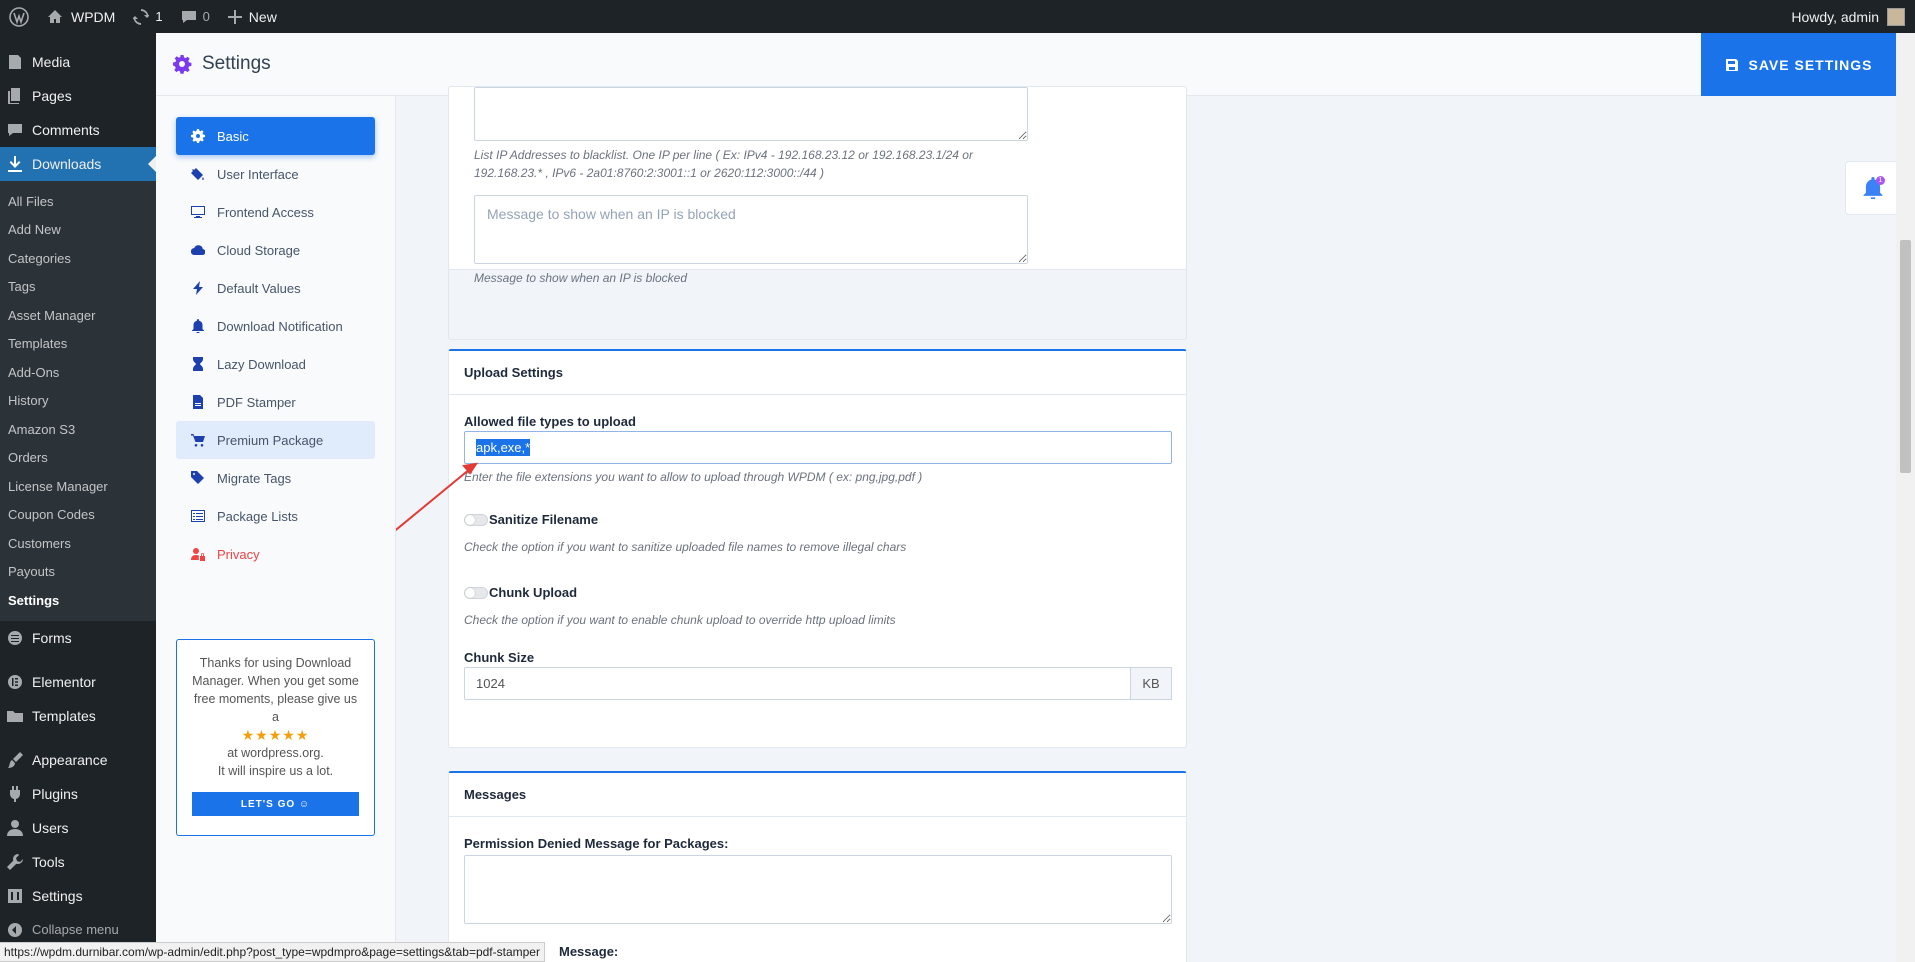  Describe the element at coordinates (265, 212) in the screenshot. I see `tab-label: Frontend Access` at that location.